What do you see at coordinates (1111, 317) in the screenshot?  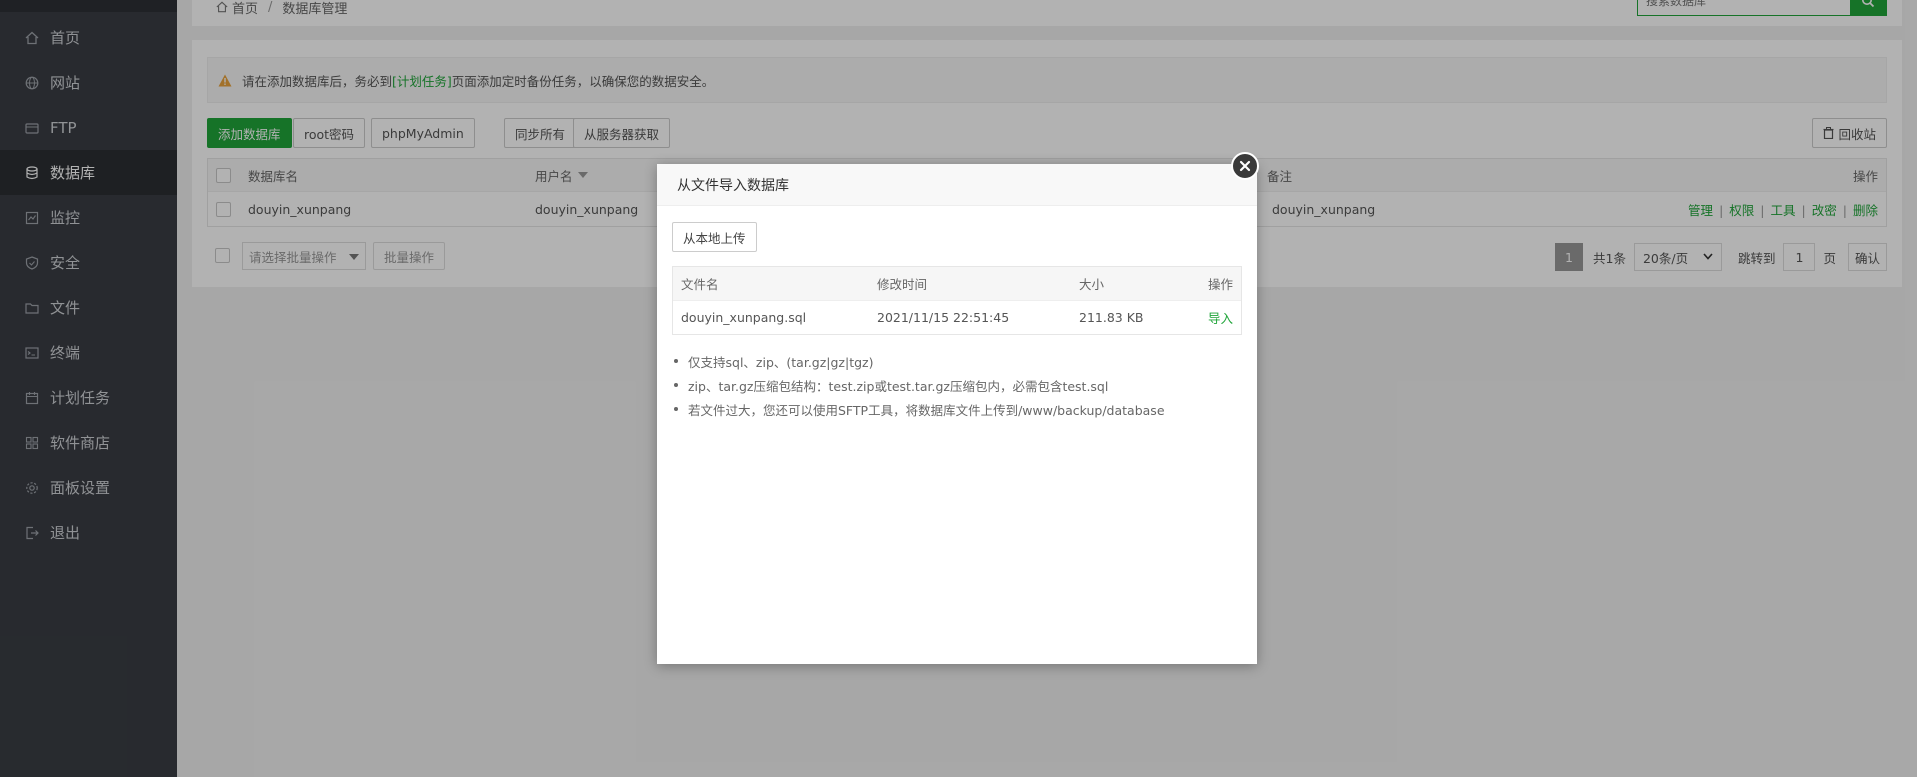 I see `file-size: 211.83 KB` at bounding box center [1111, 317].